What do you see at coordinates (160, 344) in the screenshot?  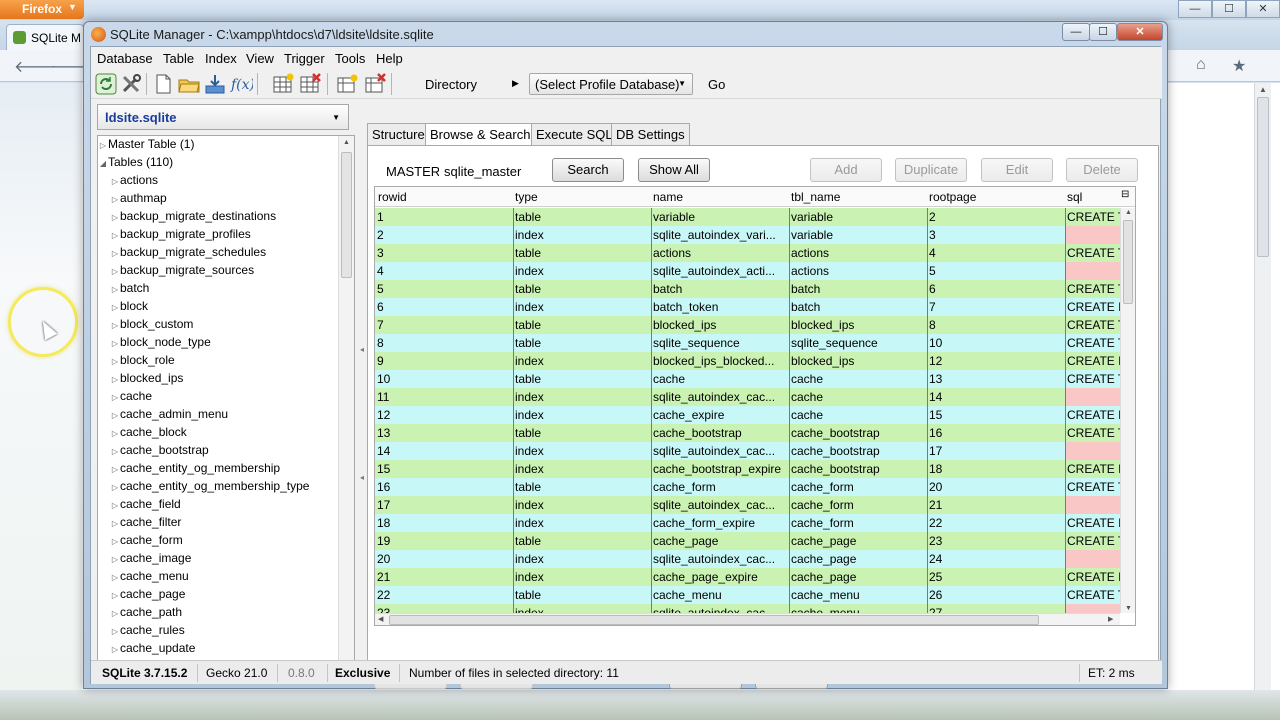 I see `tree-table-item: ▷ block_node_type` at bounding box center [160, 344].